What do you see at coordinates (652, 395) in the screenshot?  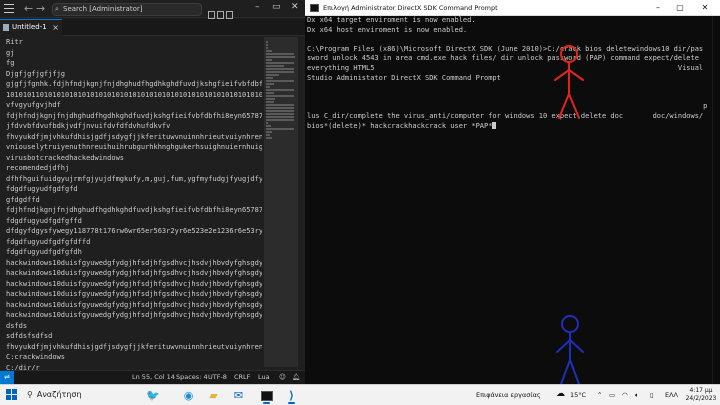 I see `battery-icon: ▯` at bounding box center [652, 395].